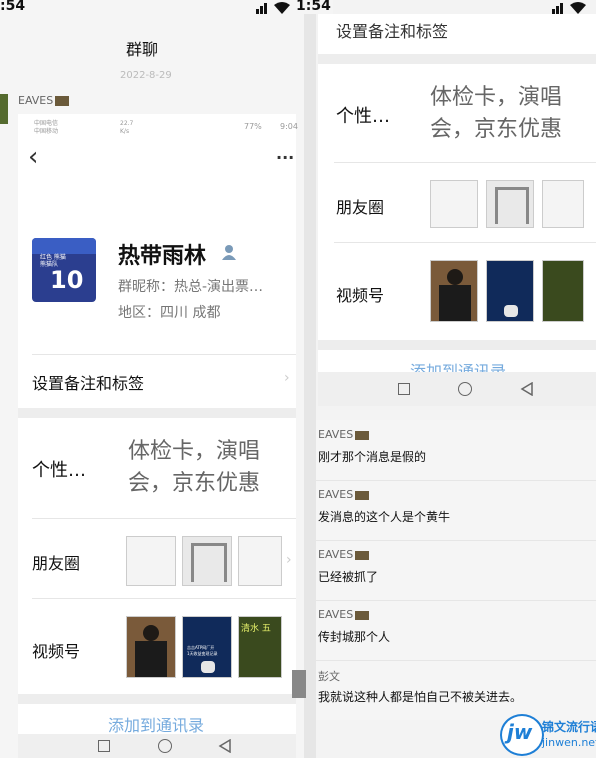 Image resolution: width=596 pixels, height=758 pixels. I want to click on message-item: EAVES 传封城那个人, so click(456, 629).